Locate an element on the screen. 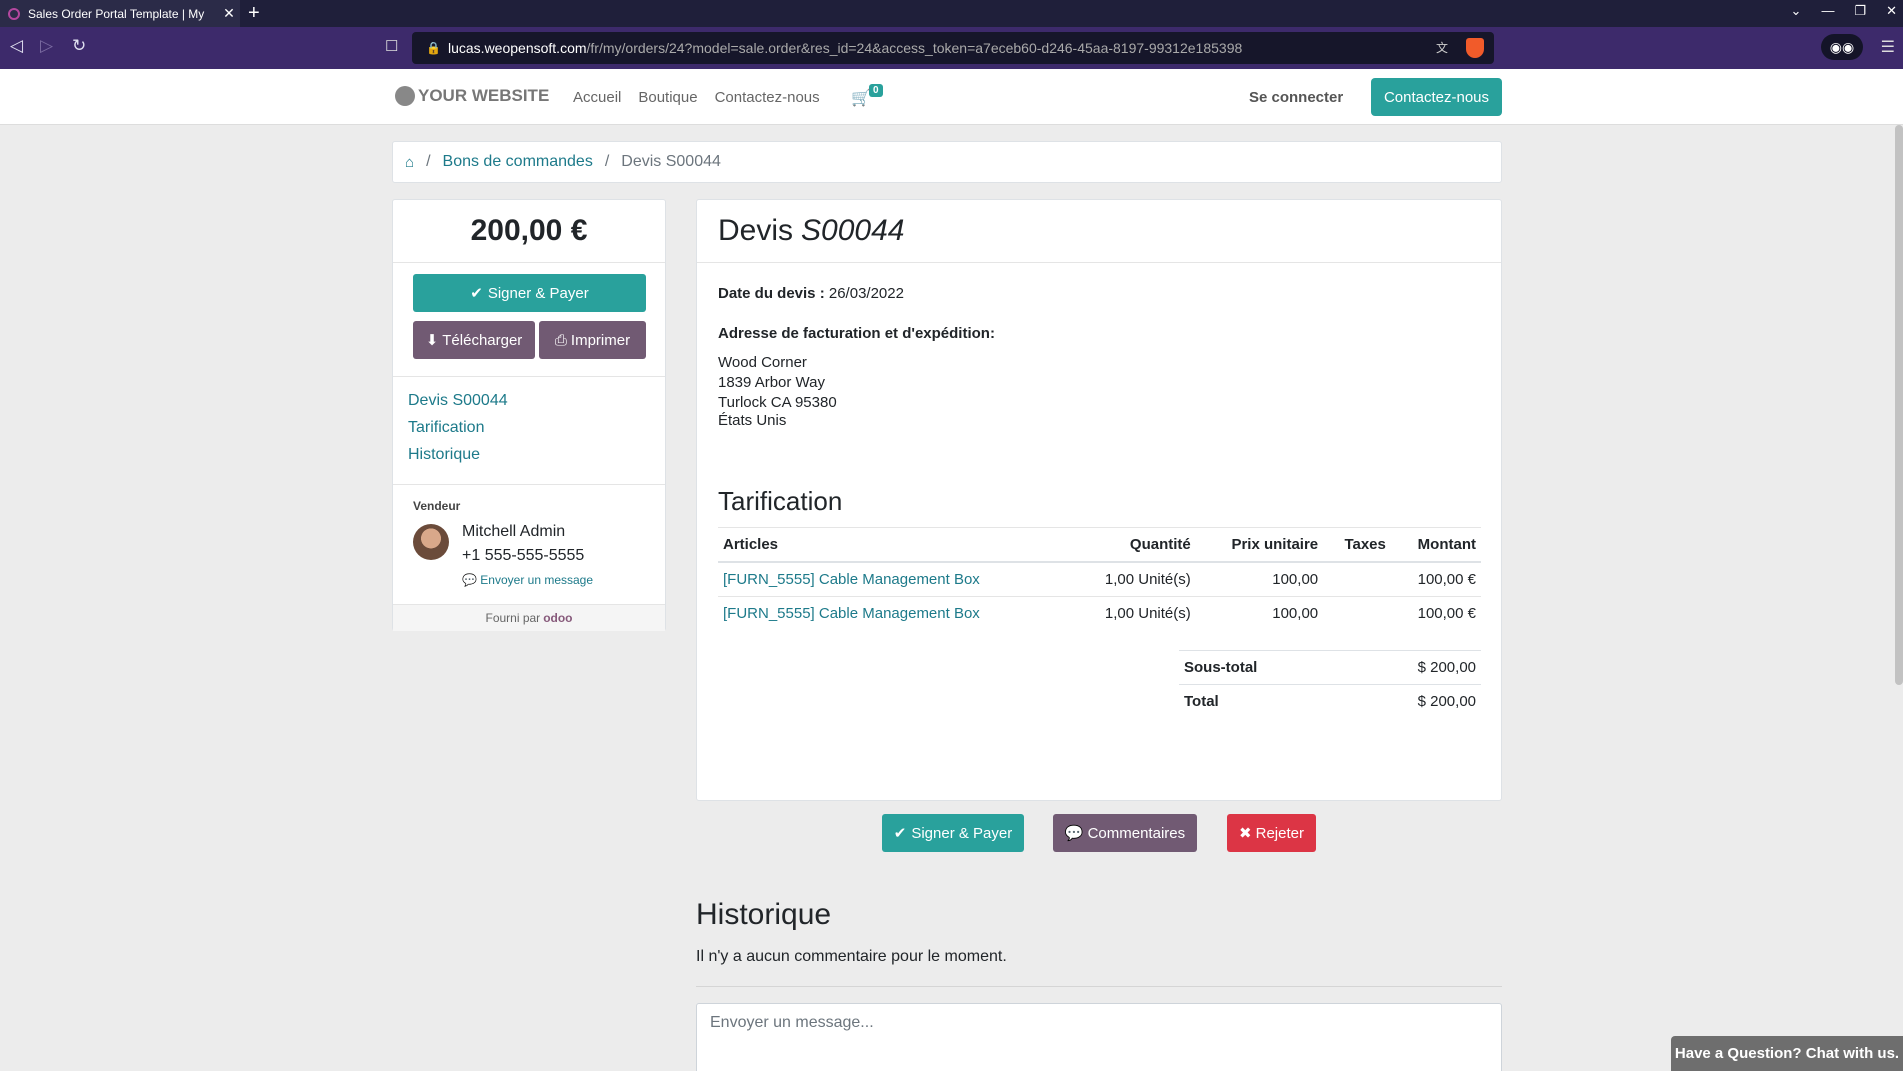  cart-count-badge: 0 is located at coordinates (876, 90).